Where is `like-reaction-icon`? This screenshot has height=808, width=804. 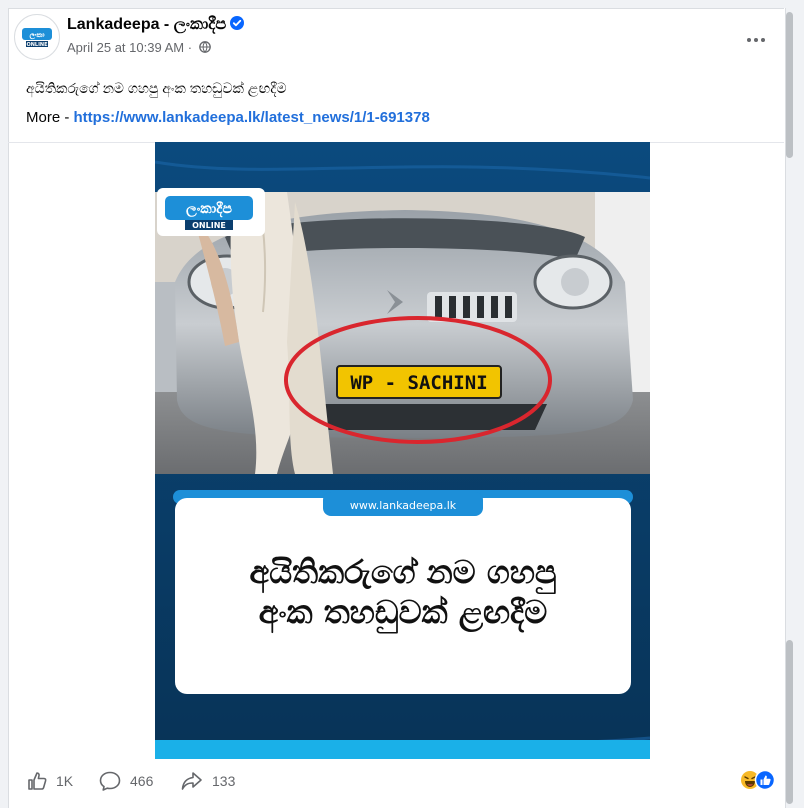 like-reaction-icon is located at coordinates (765, 780).